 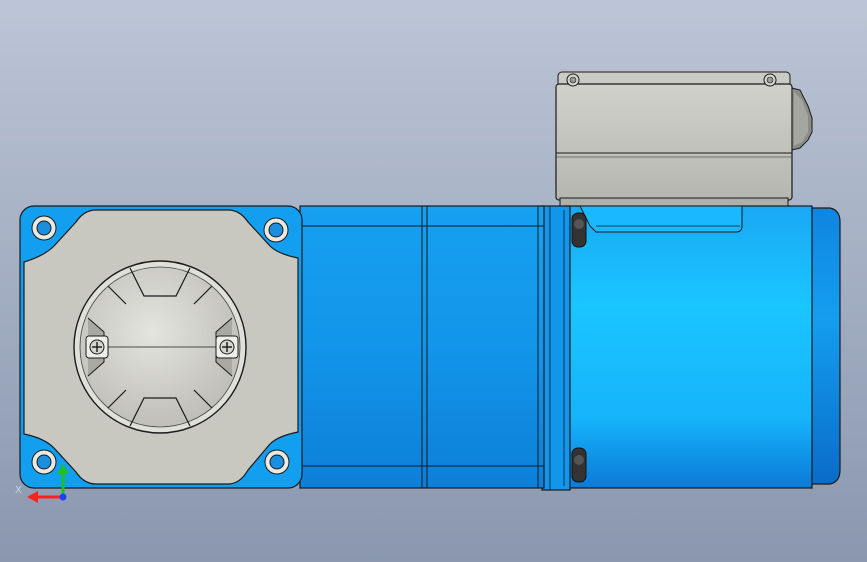 I want to click on axis-x-label: X, so click(x=18, y=490).